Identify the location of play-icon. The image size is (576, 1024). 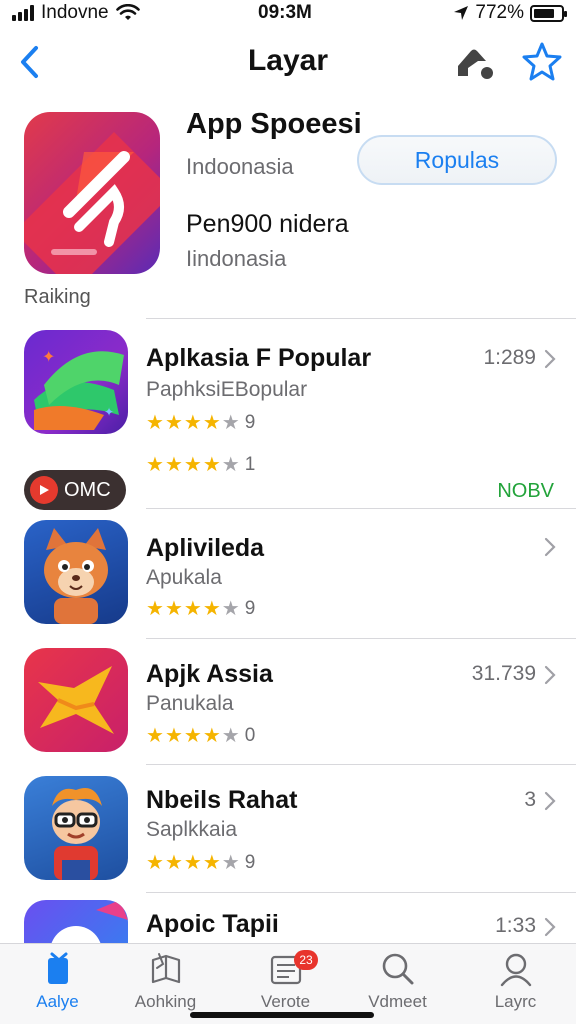
(44, 490).